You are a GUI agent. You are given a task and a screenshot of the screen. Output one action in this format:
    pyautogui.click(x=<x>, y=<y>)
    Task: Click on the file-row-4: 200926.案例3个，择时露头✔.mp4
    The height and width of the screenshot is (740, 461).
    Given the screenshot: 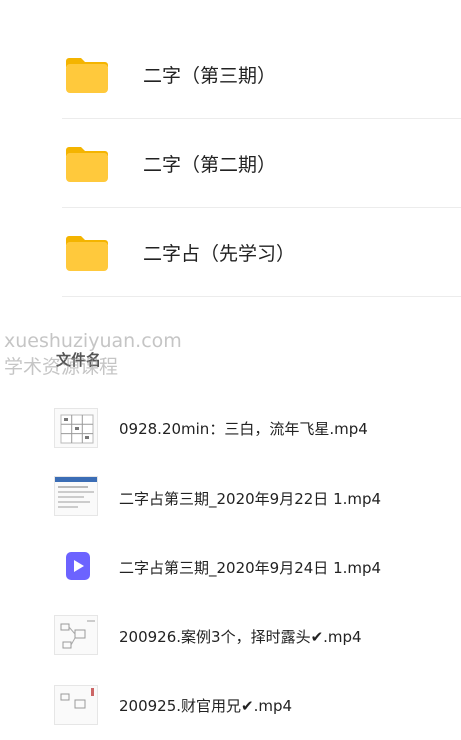 What is the action you would take?
    pyautogui.click(x=230, y=635)
    